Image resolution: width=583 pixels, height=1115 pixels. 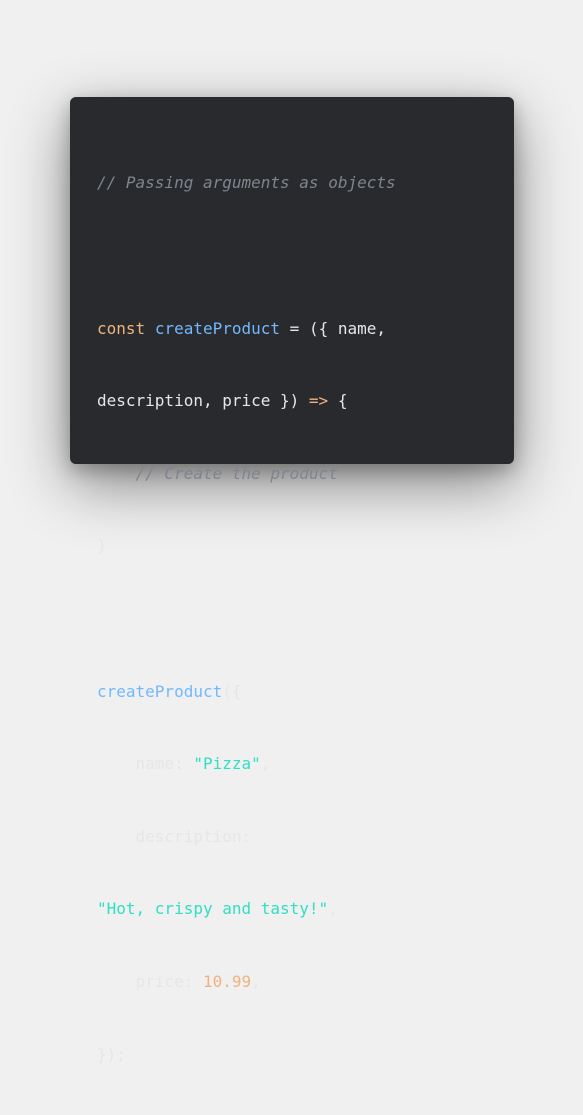 What do you see at coordinates (227, 981) in the screenshot?
I see `number-value: 10.99` at bounding box center [227, 981].